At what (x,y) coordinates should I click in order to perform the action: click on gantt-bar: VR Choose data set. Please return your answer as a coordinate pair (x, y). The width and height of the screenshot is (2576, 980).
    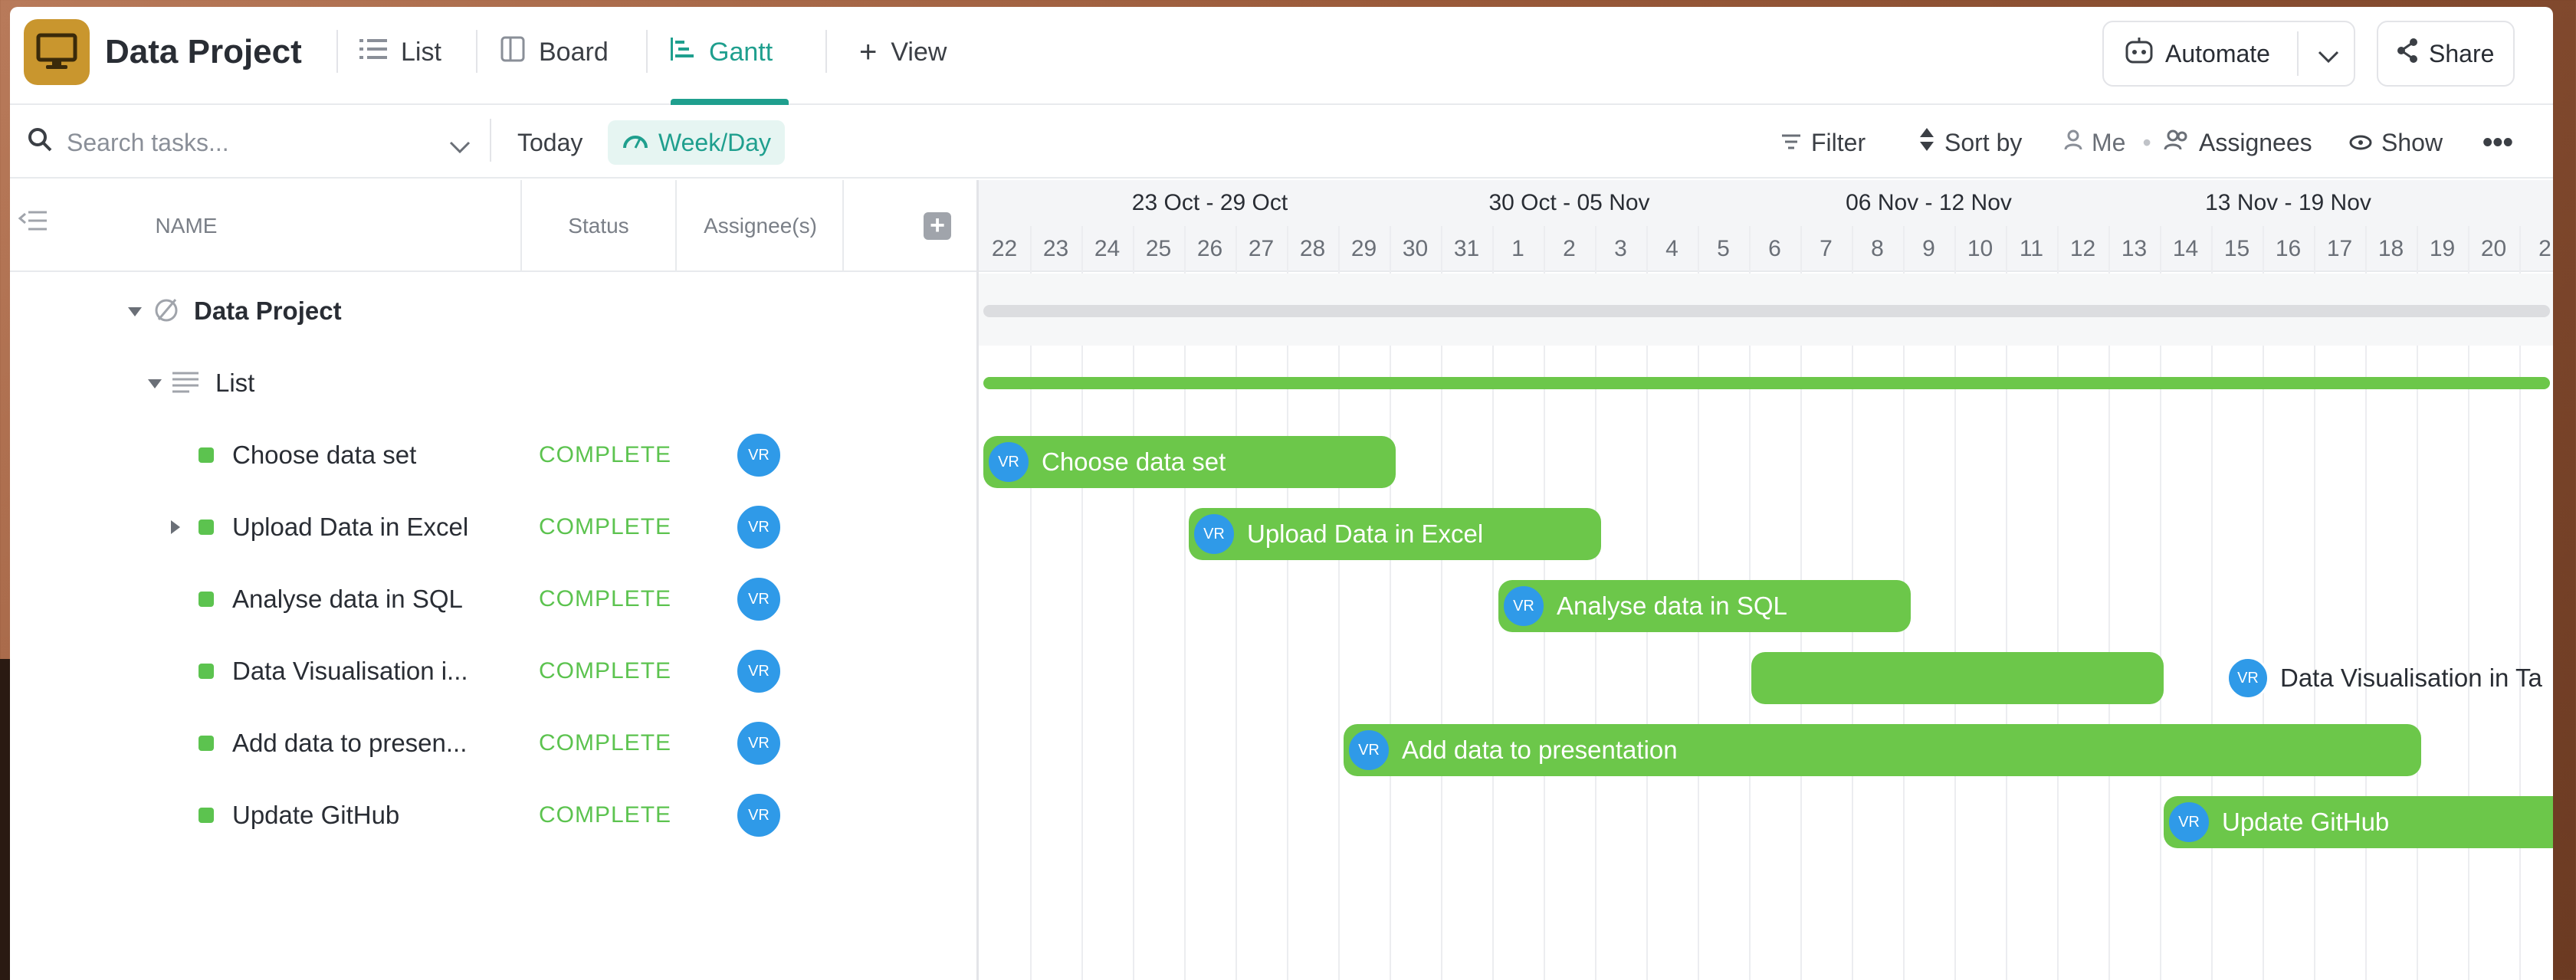
    Looking at the image, I should click on (1189, 462).